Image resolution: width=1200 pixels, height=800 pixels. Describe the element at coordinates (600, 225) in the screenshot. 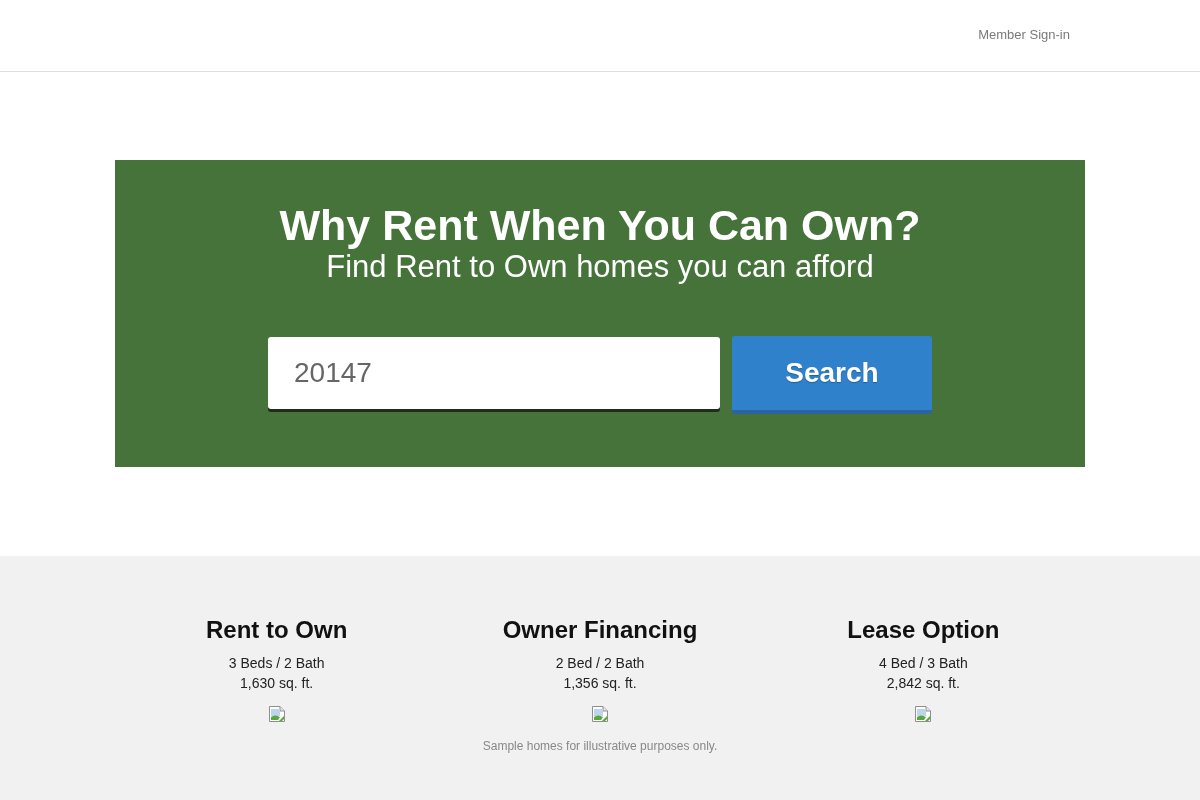

I see `hero-title: Why Rent When You Can Own?` at that location.